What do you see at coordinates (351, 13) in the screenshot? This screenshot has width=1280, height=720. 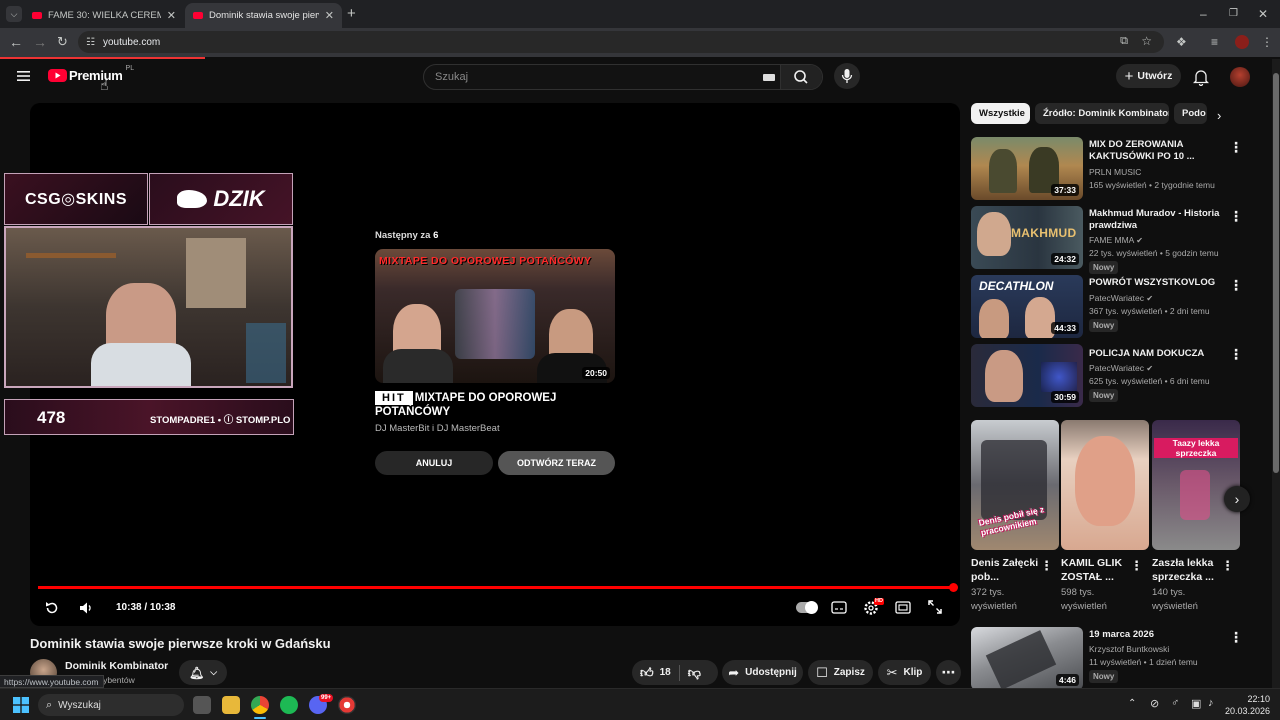 I see `new-tab-icon: +` at bounding box center [351, 13].